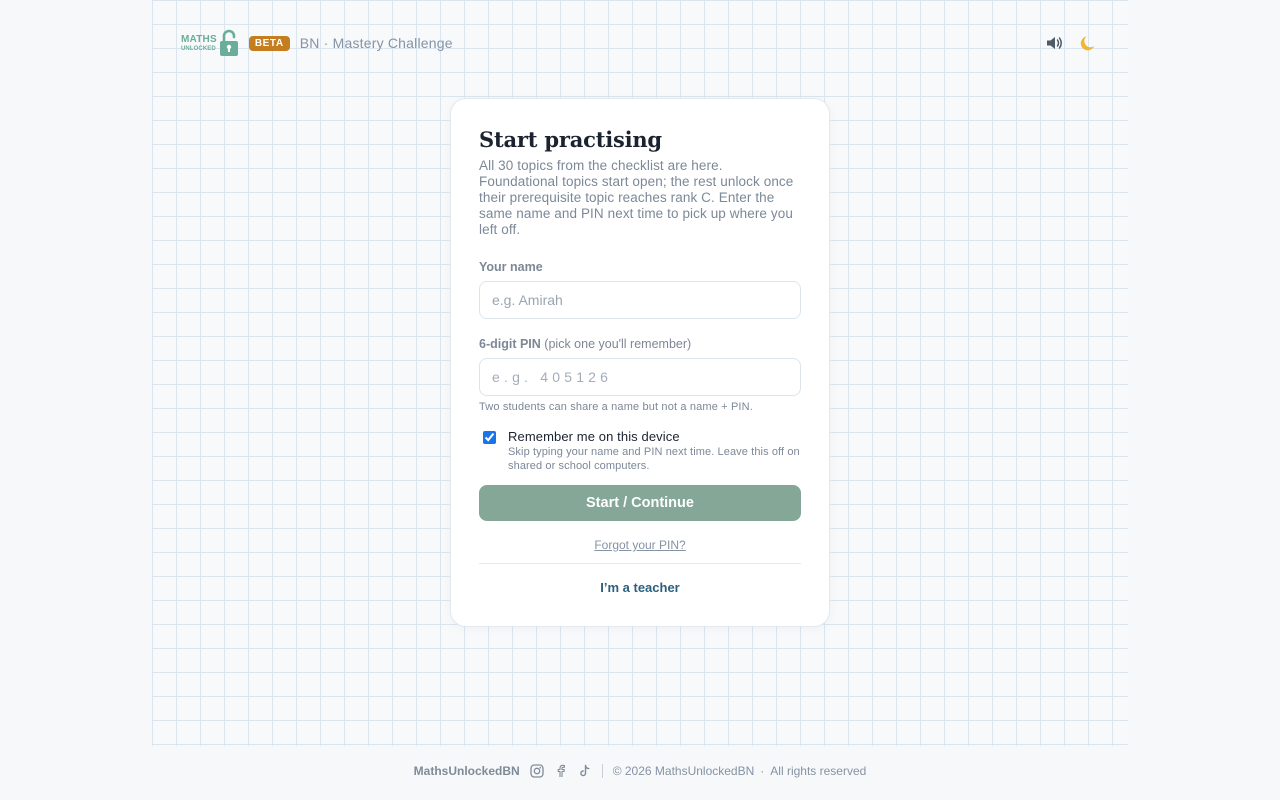 The height and width of the screenshot is (800, 1280). I want to click on footer-copyright: © 2026 MathsUnlockedBN, so click(683, 771).